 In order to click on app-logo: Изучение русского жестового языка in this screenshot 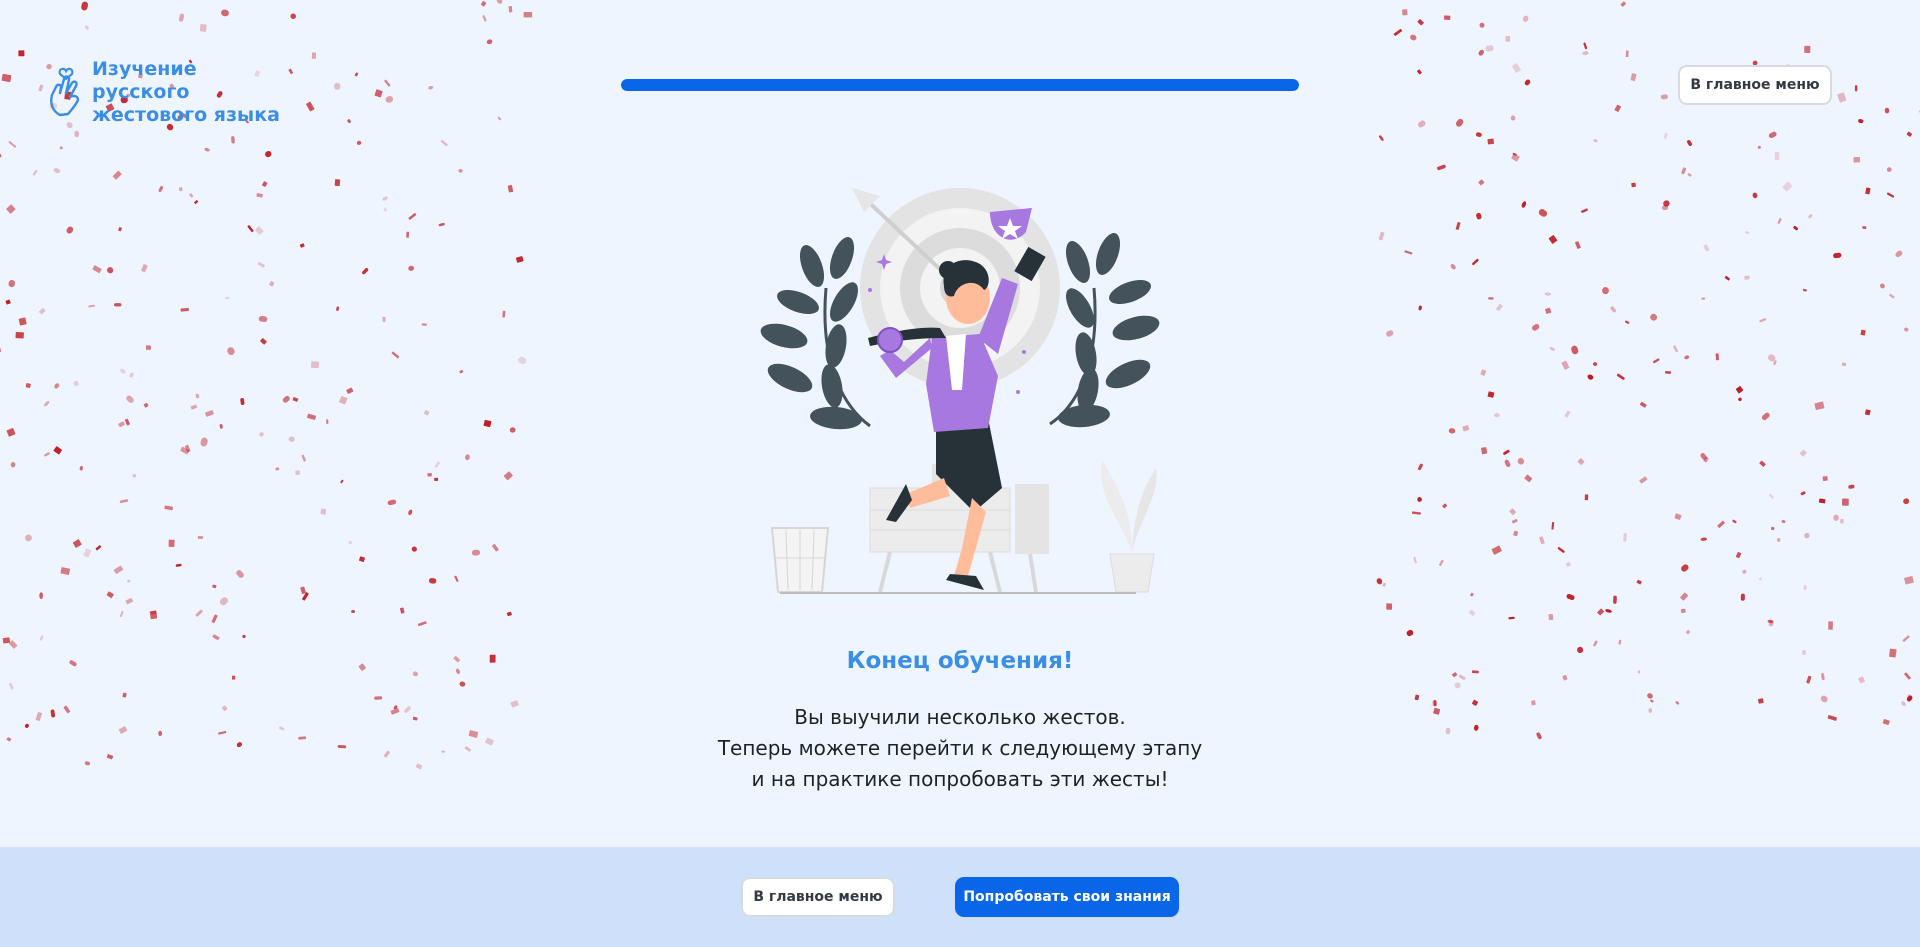, I will do `click(169, 92)`.